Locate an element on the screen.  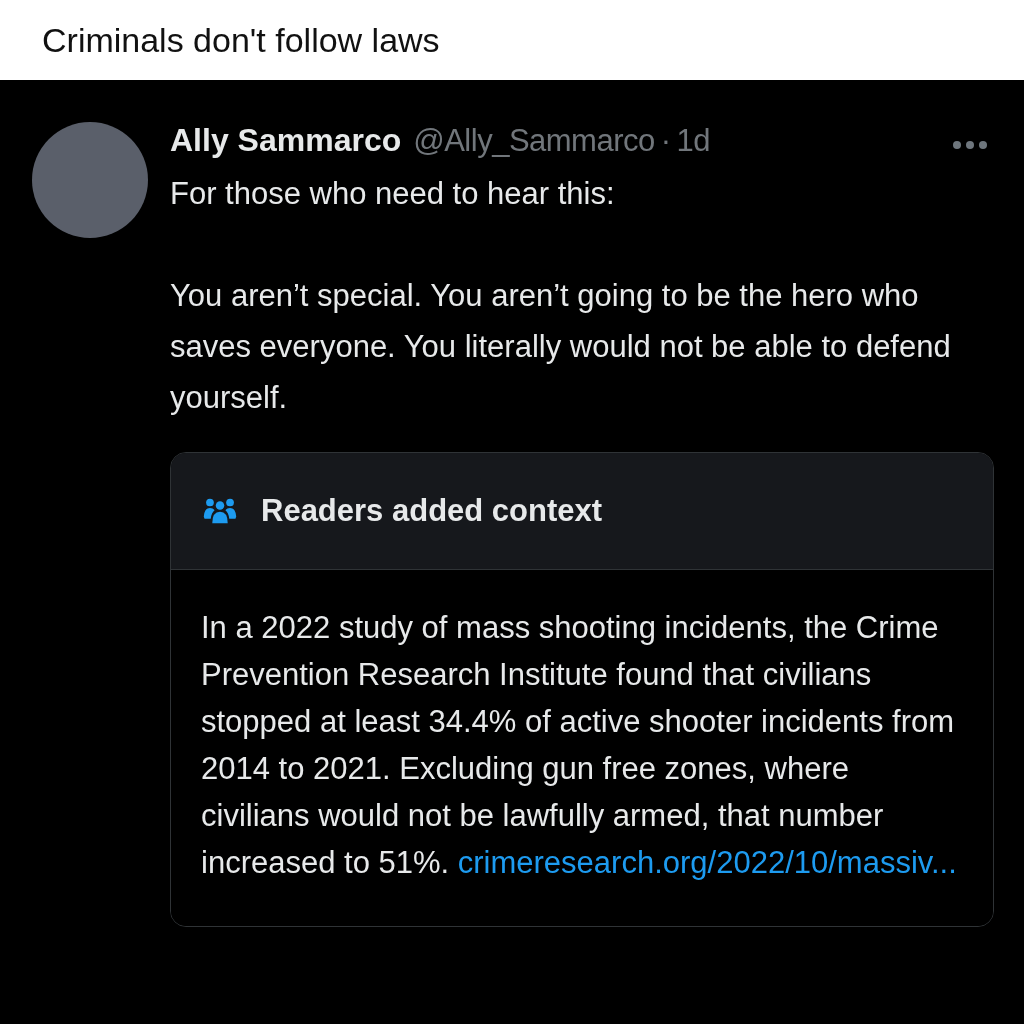
post-title: Criminals don't follow laws is located at coordinates (241, 40).